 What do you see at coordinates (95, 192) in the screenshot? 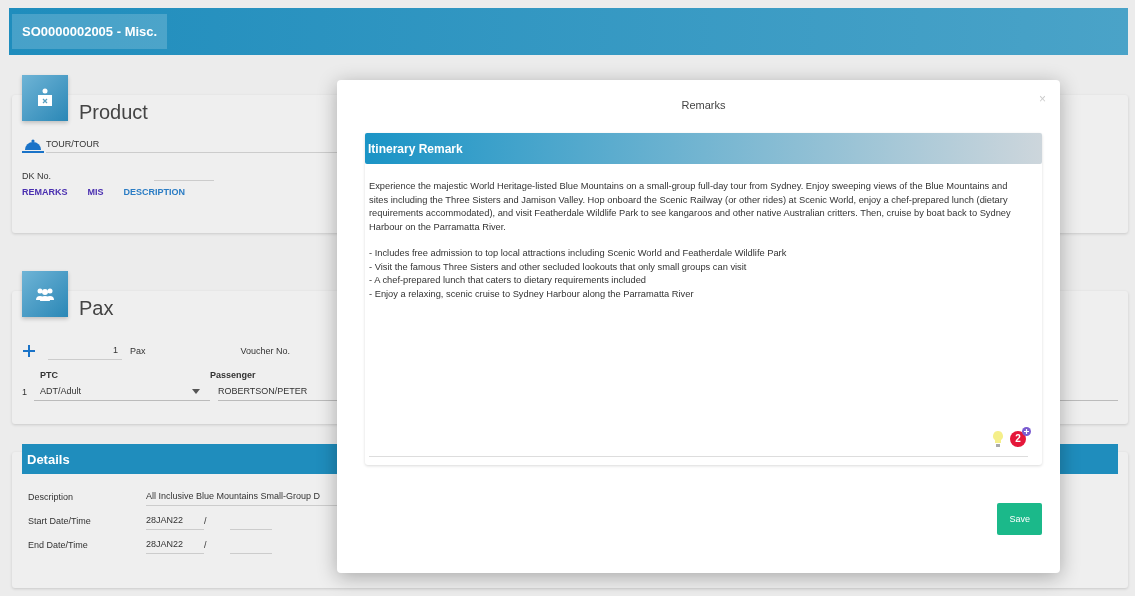
I see `section-link: MIS` at bounding box center [95, 192].